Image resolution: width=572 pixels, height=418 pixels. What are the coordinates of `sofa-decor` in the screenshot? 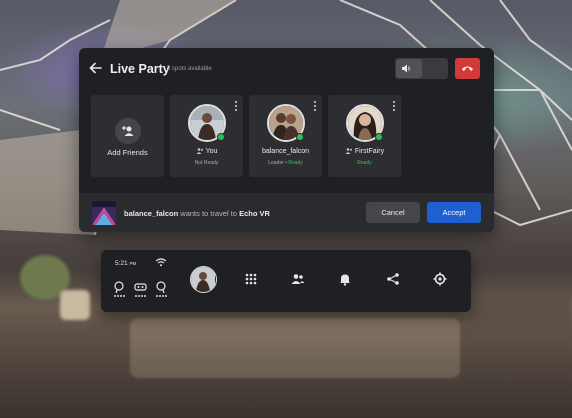 It's located at (520, 315).